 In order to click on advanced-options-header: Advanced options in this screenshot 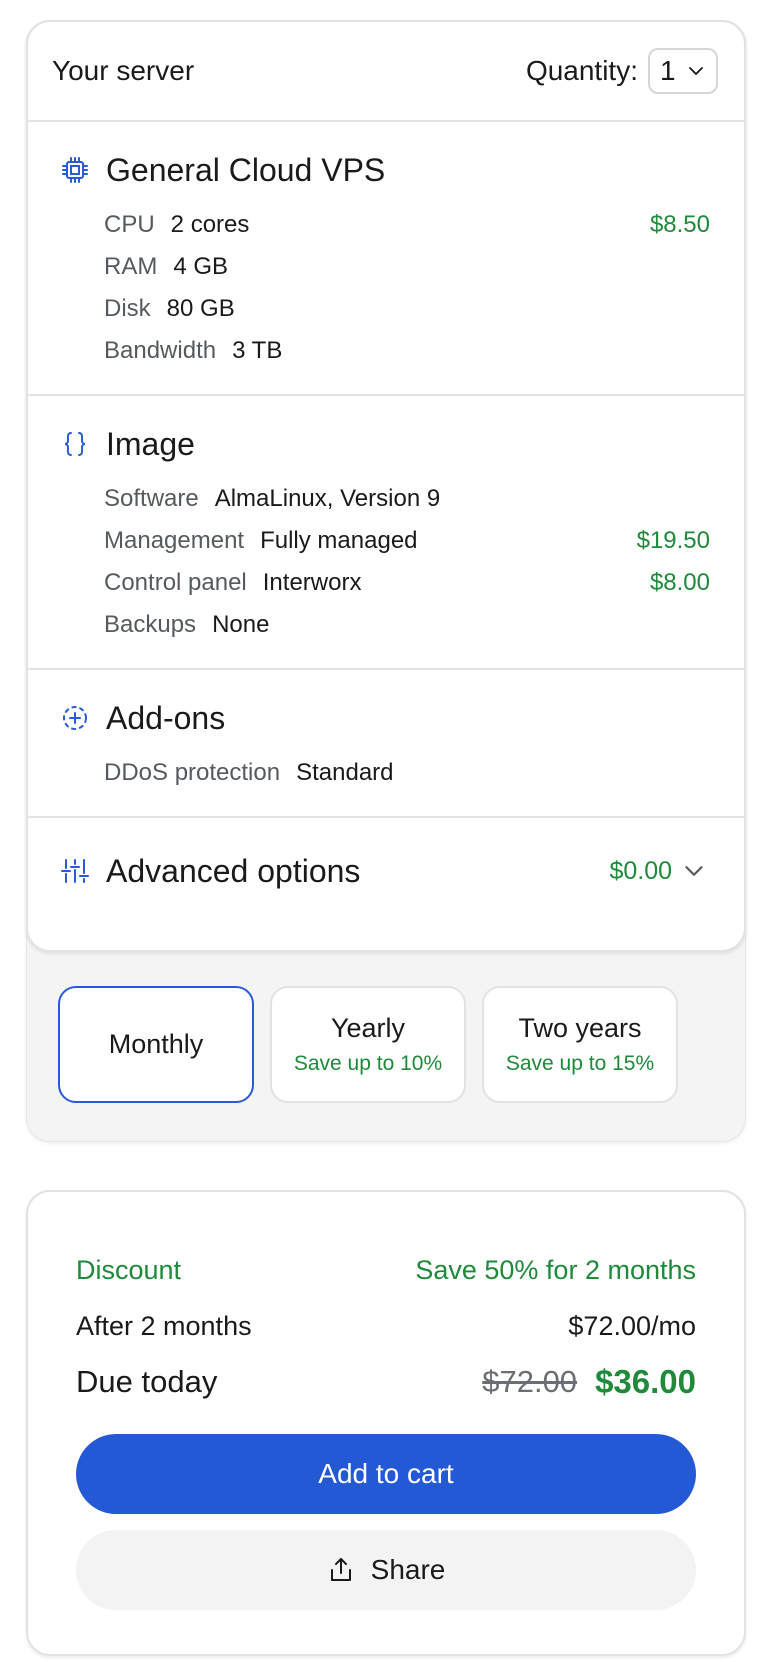, I will do `click(210, 871)`.